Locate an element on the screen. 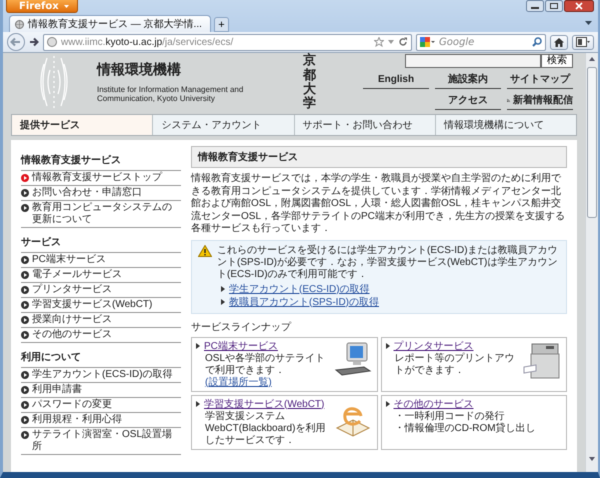  google-icon is located at coordinates (428, 42).